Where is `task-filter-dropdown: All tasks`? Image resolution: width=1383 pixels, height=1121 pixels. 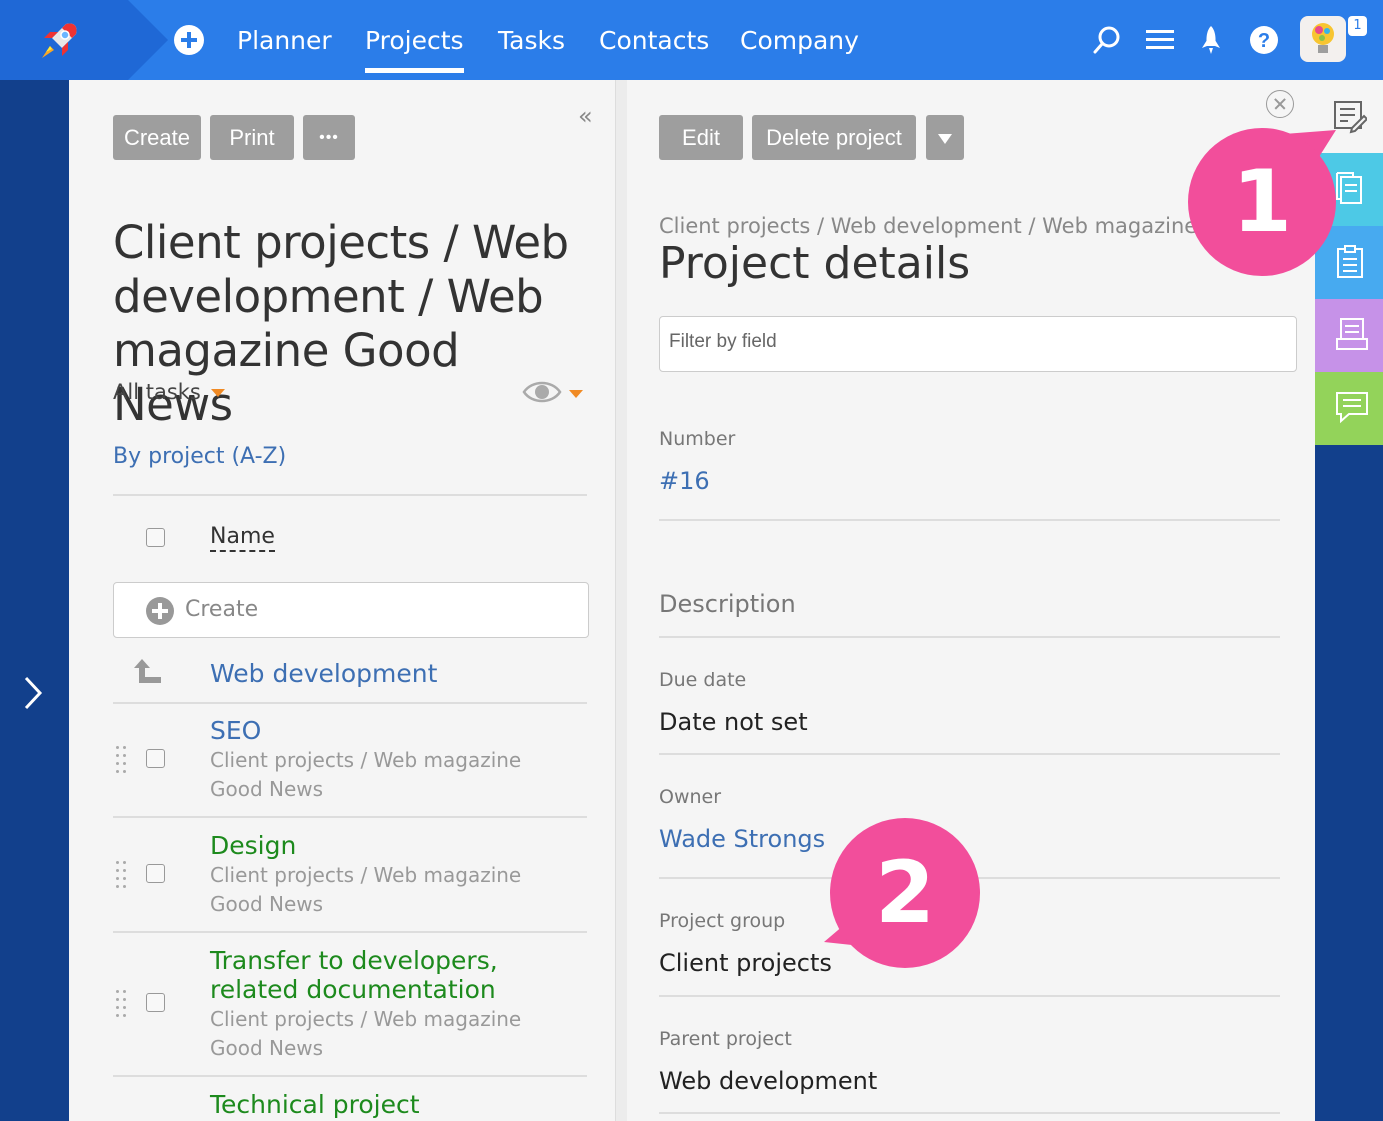 task-filter-dropdown: All tasks is located at coordinates (169, 392).